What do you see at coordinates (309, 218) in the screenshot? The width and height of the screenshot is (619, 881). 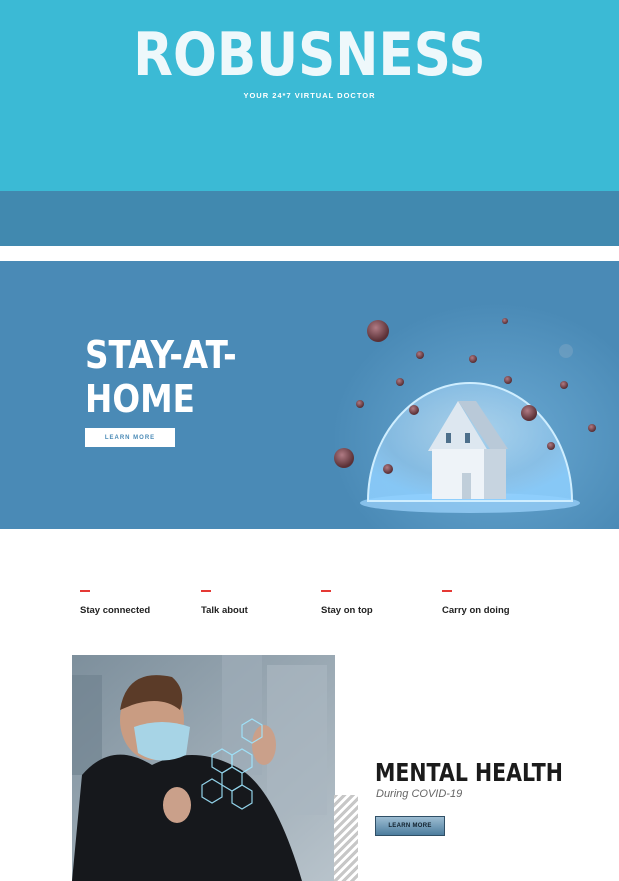 I see `nav-band` at bounding box center [309, 218].